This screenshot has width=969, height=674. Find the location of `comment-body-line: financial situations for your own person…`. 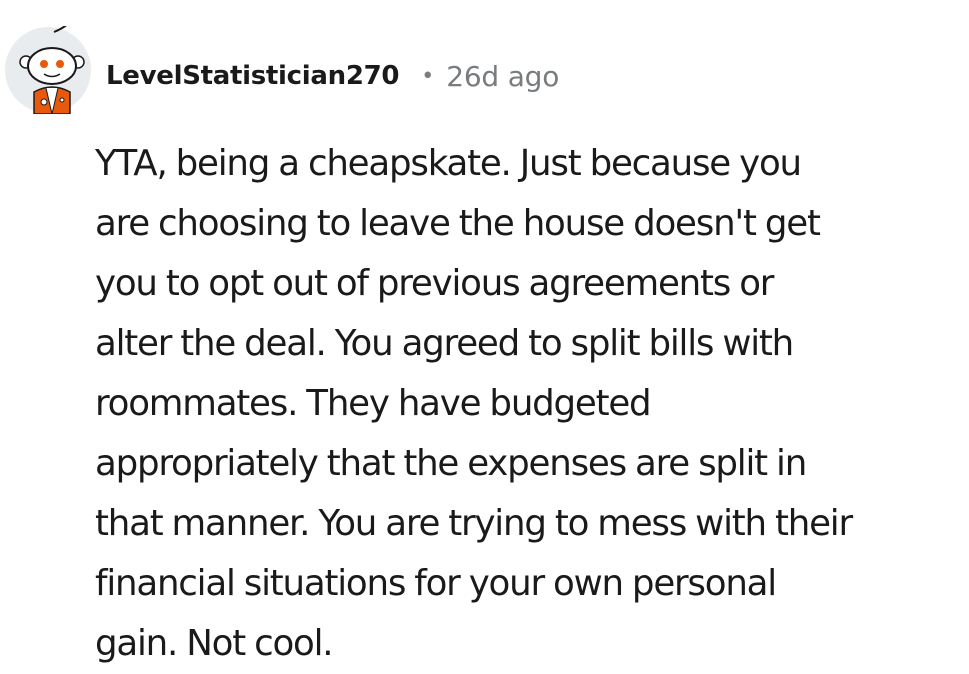

comment-body-line: financial situations for your own person… is located at coordinates (436, 583).